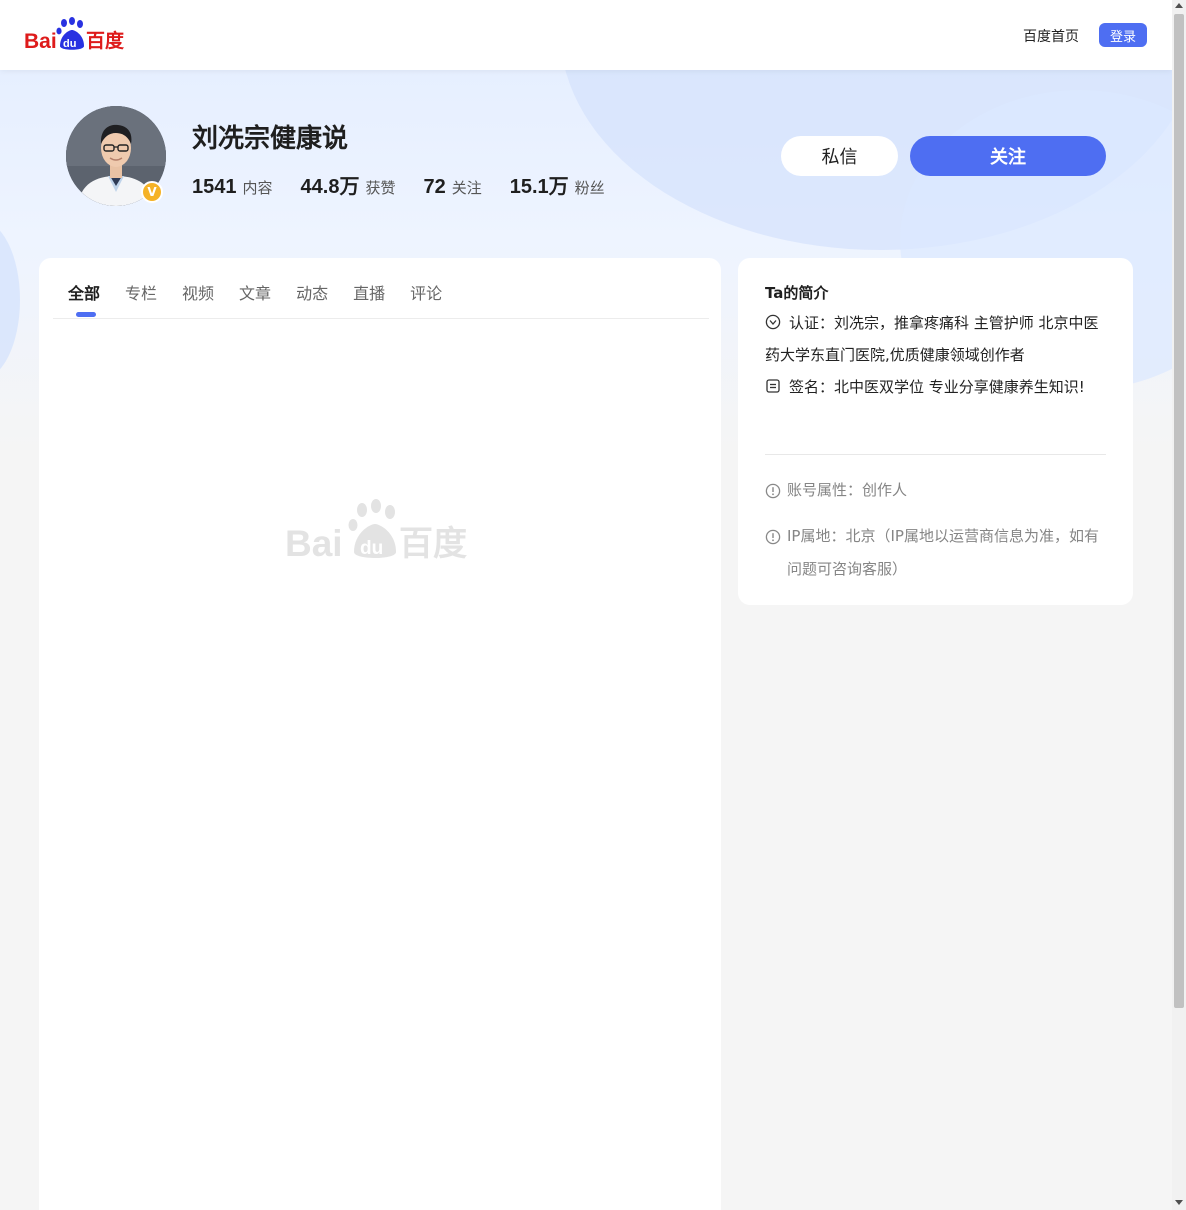 The image size is (1186, 1210). What do you see at coordinates (76, 35) in the screenshot?
I see `baidu-logo: Bai du 百度` at bounding box center [76, 35].